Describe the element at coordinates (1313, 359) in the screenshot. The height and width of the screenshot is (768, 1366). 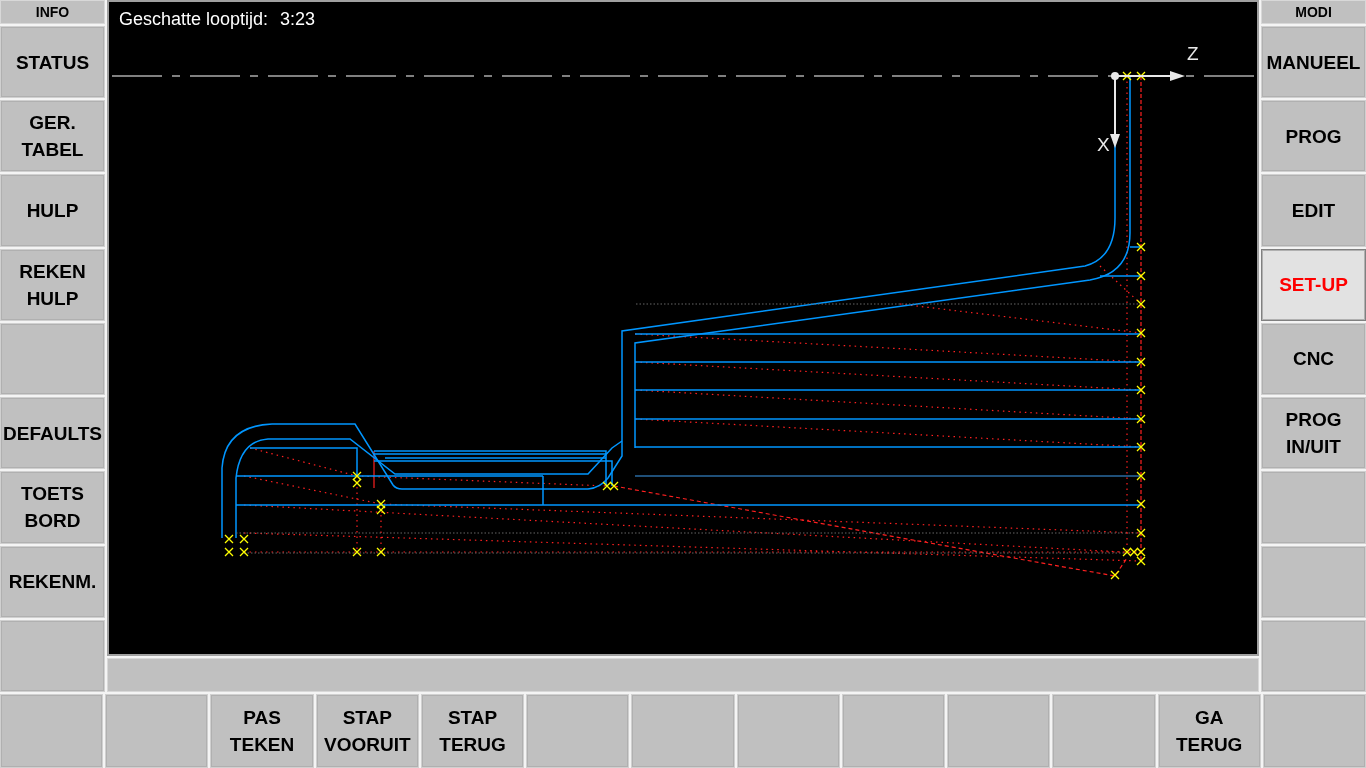
I see `mode-key: CNC` at that location.